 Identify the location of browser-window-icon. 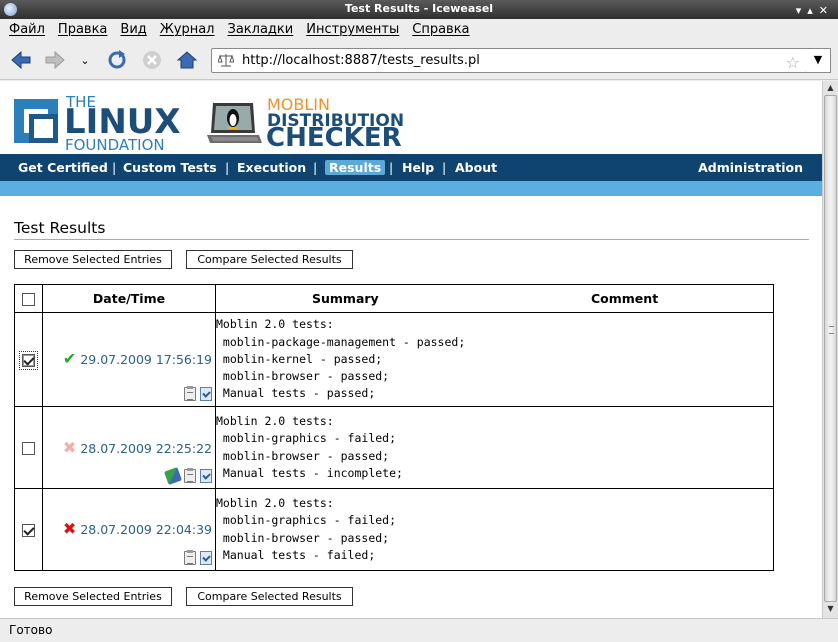
(10, 9).